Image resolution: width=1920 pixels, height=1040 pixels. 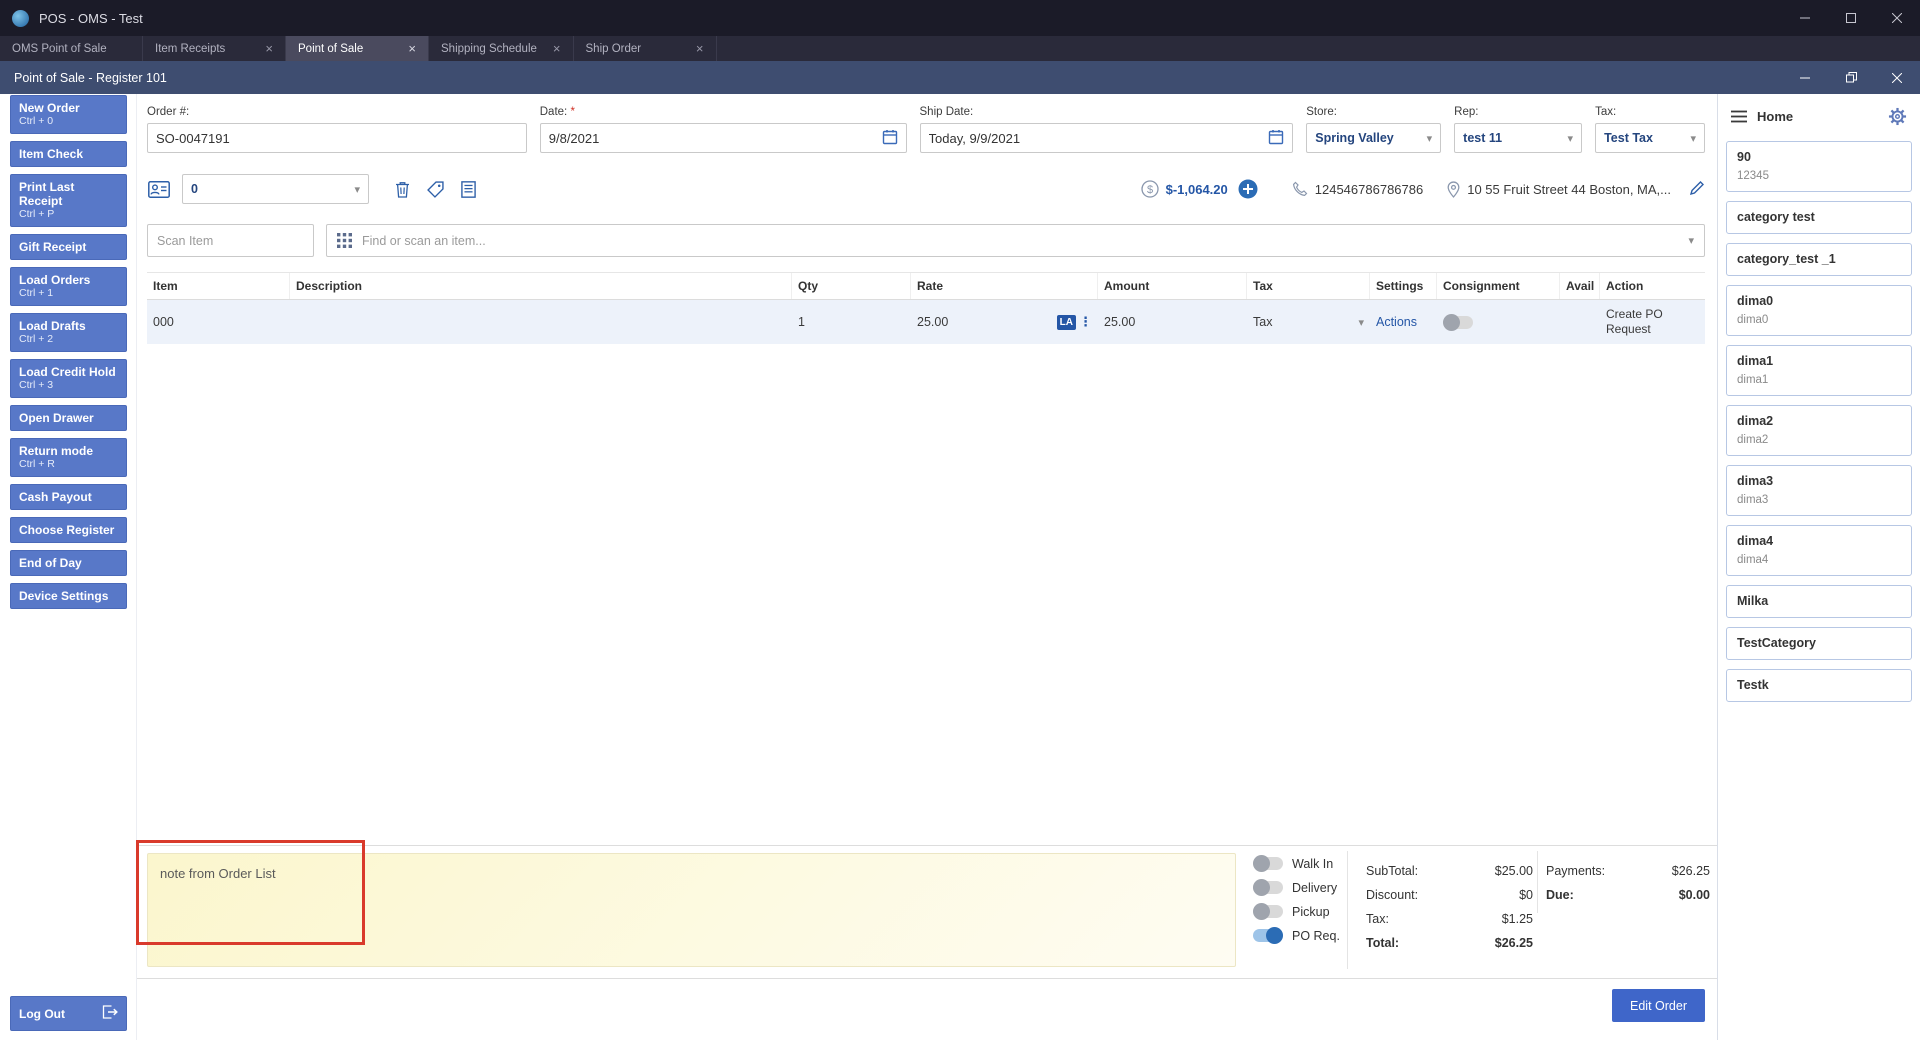 What do you see at coordinates (68, 154) in the screenshot?
I see `item-check-button: Item Check` at bounding box center [68, 154].